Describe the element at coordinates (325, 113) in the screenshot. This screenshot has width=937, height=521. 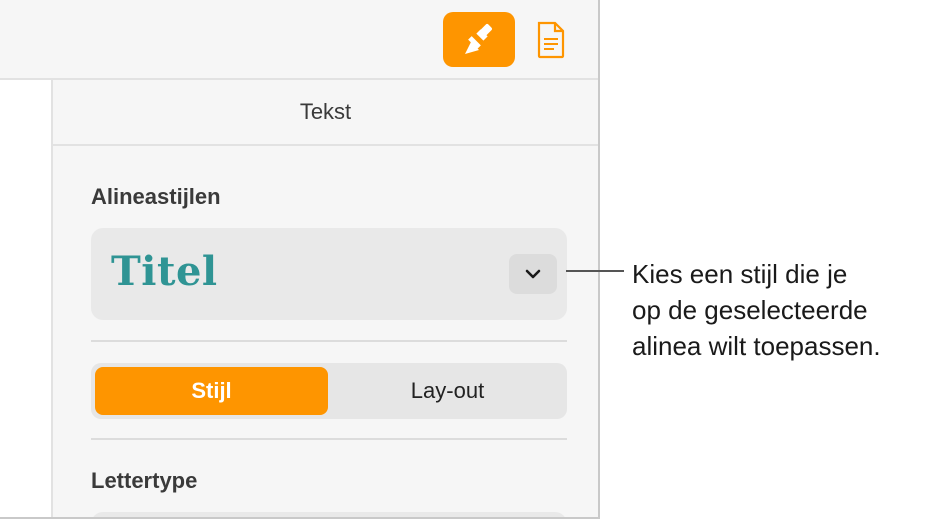
I see `tab-text: Tekst` at that location.